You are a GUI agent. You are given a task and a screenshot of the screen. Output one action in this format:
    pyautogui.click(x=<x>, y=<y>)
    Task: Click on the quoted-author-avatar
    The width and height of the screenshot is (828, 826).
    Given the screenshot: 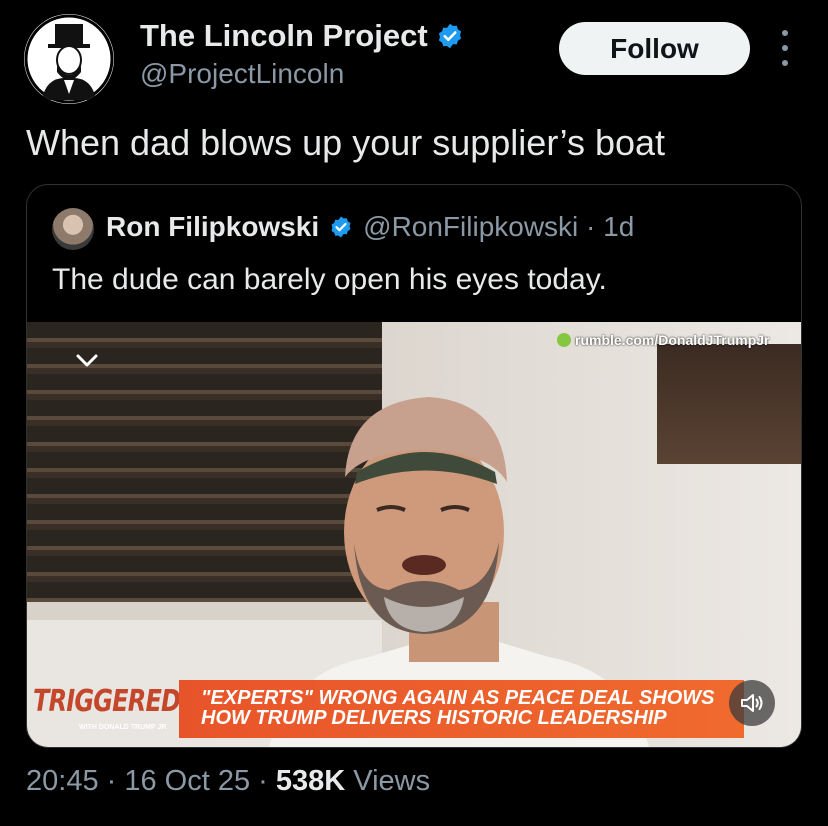 What is the action you would take?
    pyautogui.click(x=73, y=229)
    